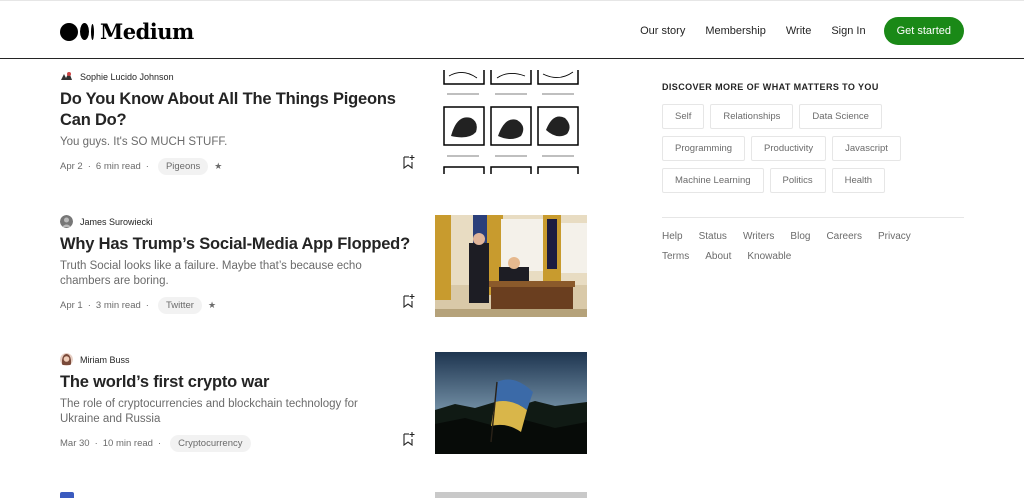 This screenshot has width=1024, height=498. Describe the element at coordinates (105, 359) in the screenshot. I see `author-name: Miriam Buss` at that location.